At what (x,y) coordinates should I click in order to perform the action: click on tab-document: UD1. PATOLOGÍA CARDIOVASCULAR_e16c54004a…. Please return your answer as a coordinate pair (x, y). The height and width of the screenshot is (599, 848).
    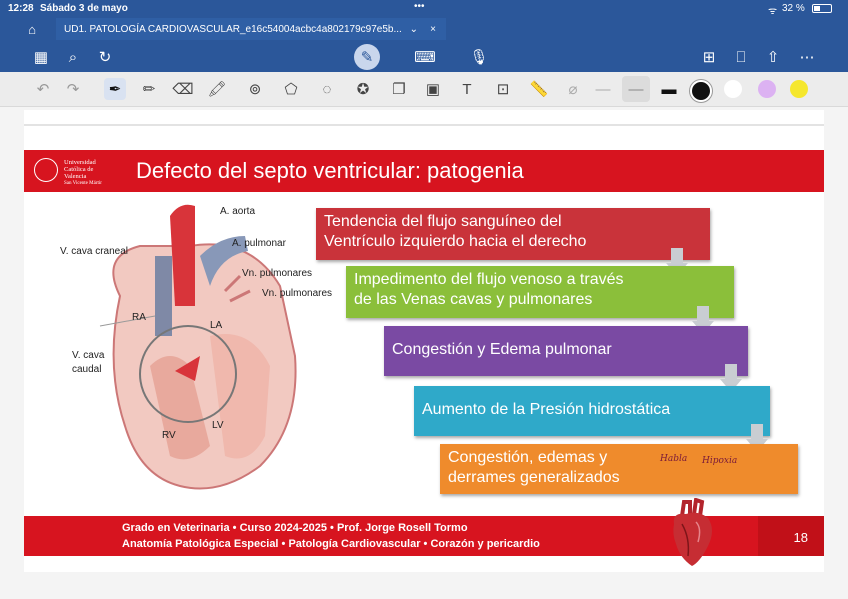
    Looking at the image, I should click on (251, 29).